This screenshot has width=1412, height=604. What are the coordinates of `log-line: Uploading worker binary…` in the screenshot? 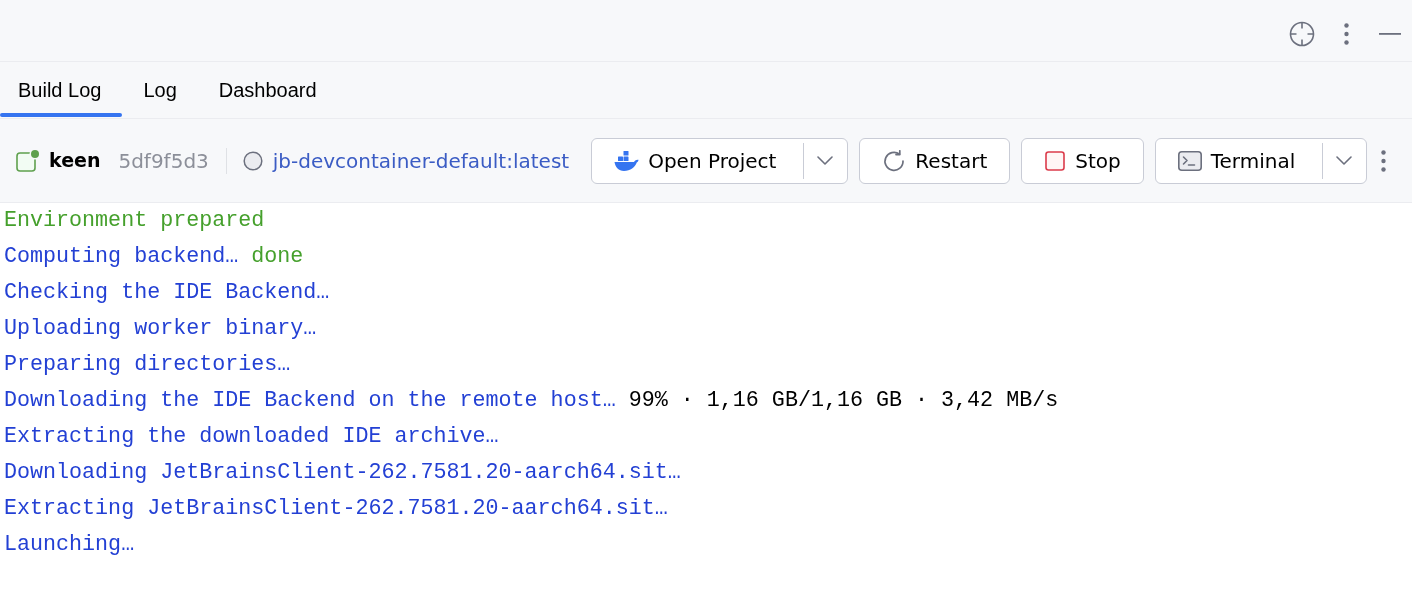 It's located at (161, 329).